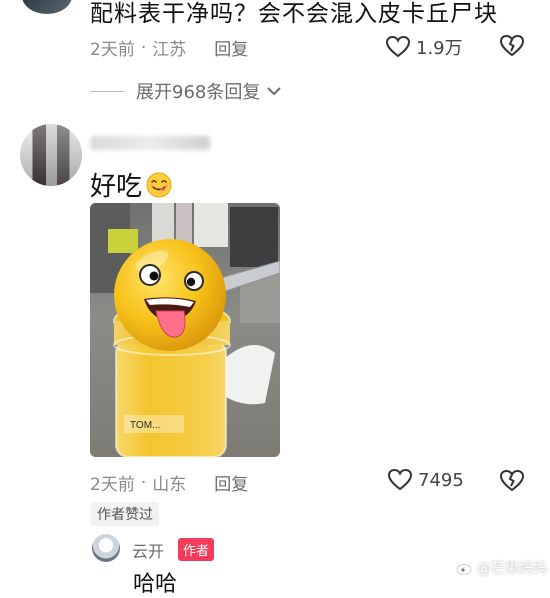  I want to click on comment-text: 好吃, so click(116, 187).